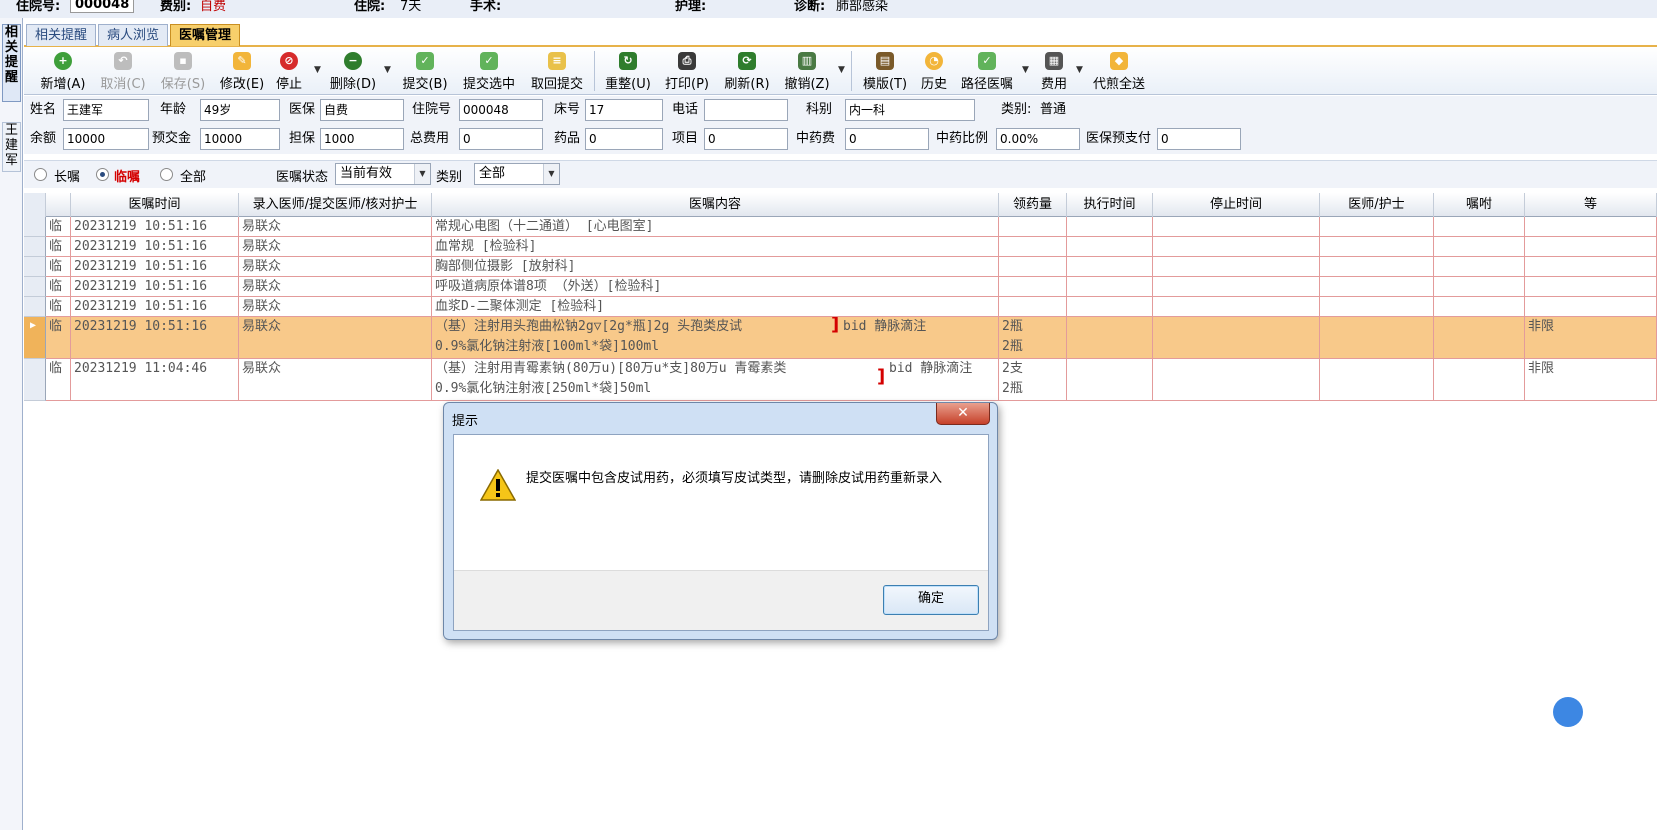 The image size is (1657, 830). What do you see at coordinates (1033, 205) in the screenshot?
I see `header-quantity: 领药量` at bounding box center [1033, 205].